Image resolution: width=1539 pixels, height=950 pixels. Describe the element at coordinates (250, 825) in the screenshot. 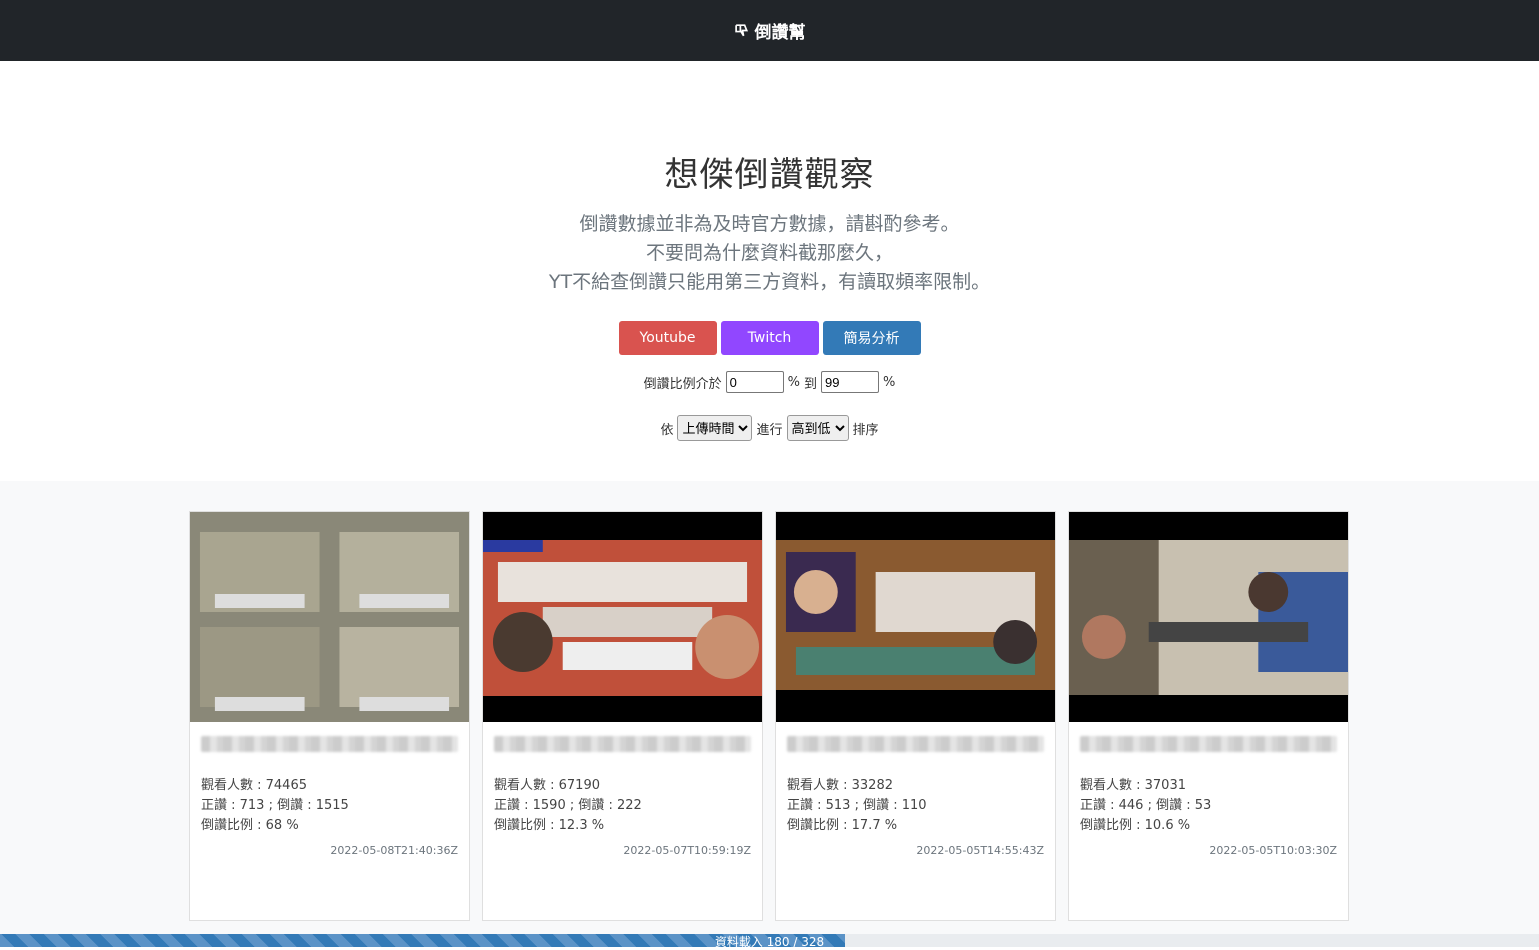

I see `dislike-ratio: 倒讚比例 : 68 %` at that location.